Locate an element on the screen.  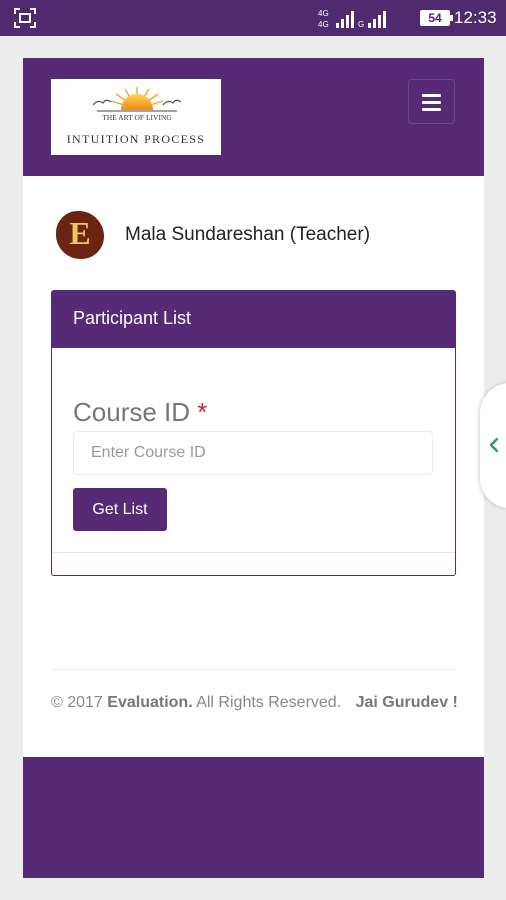
svg-text: G is located at coordinates (361, 24).